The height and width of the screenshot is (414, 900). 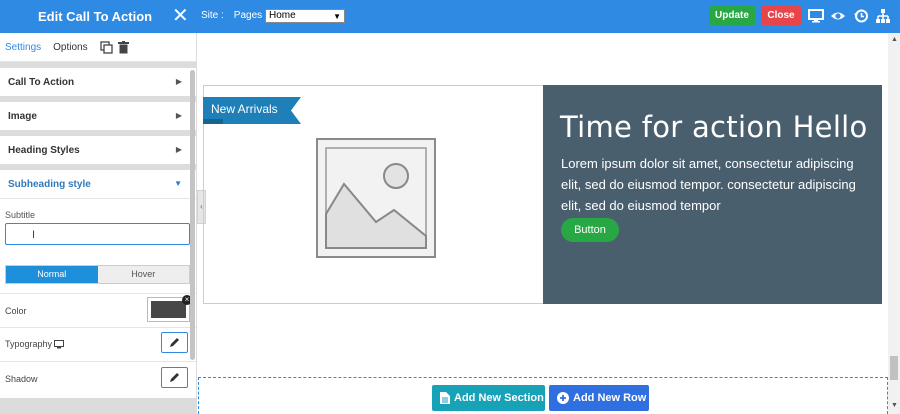 What do you see at coordinates (29, 344) in the screenshot?
I see `typography-label: Typography` at bounding box center [29, 344].